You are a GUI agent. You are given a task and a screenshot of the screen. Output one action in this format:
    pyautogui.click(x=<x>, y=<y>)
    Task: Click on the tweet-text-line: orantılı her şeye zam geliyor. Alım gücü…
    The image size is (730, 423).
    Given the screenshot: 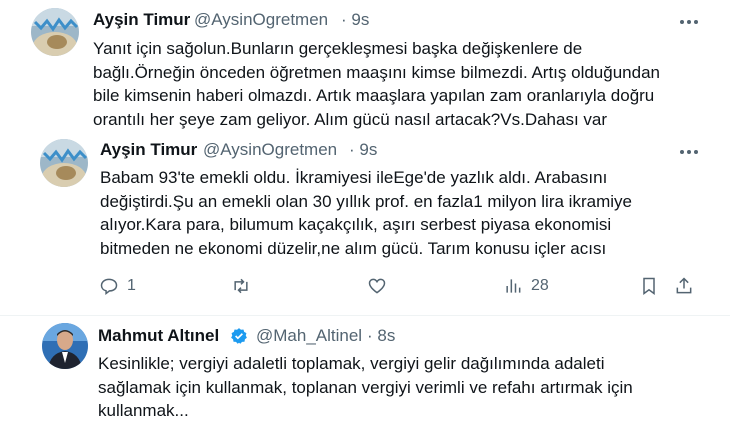 What is the action you would take?
    pyautogui.click(x=350, y=119)
    